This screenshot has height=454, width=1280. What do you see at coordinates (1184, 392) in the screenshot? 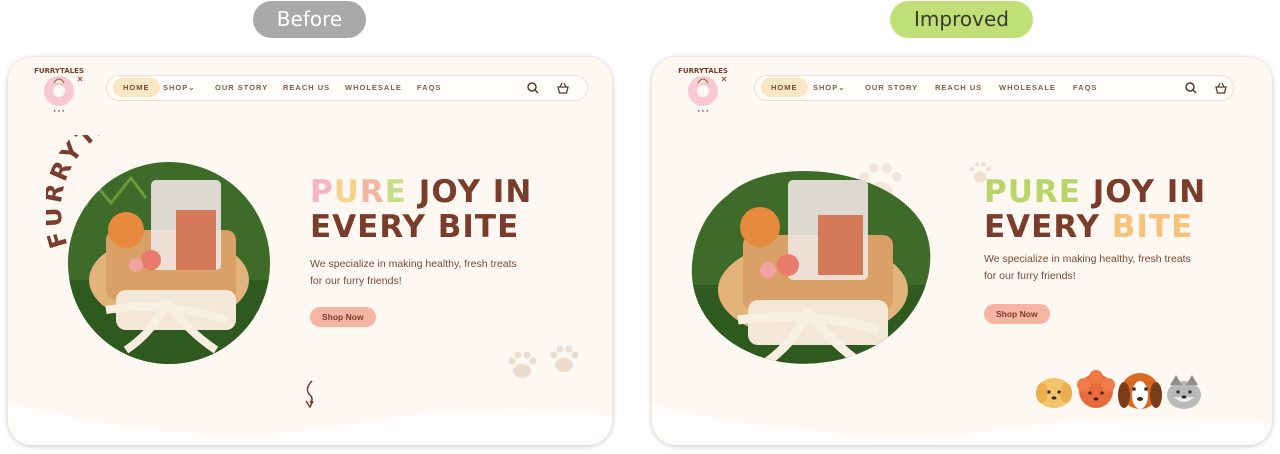
I see `grey-schnauzer-icon` at bounding box center [1184, 392].